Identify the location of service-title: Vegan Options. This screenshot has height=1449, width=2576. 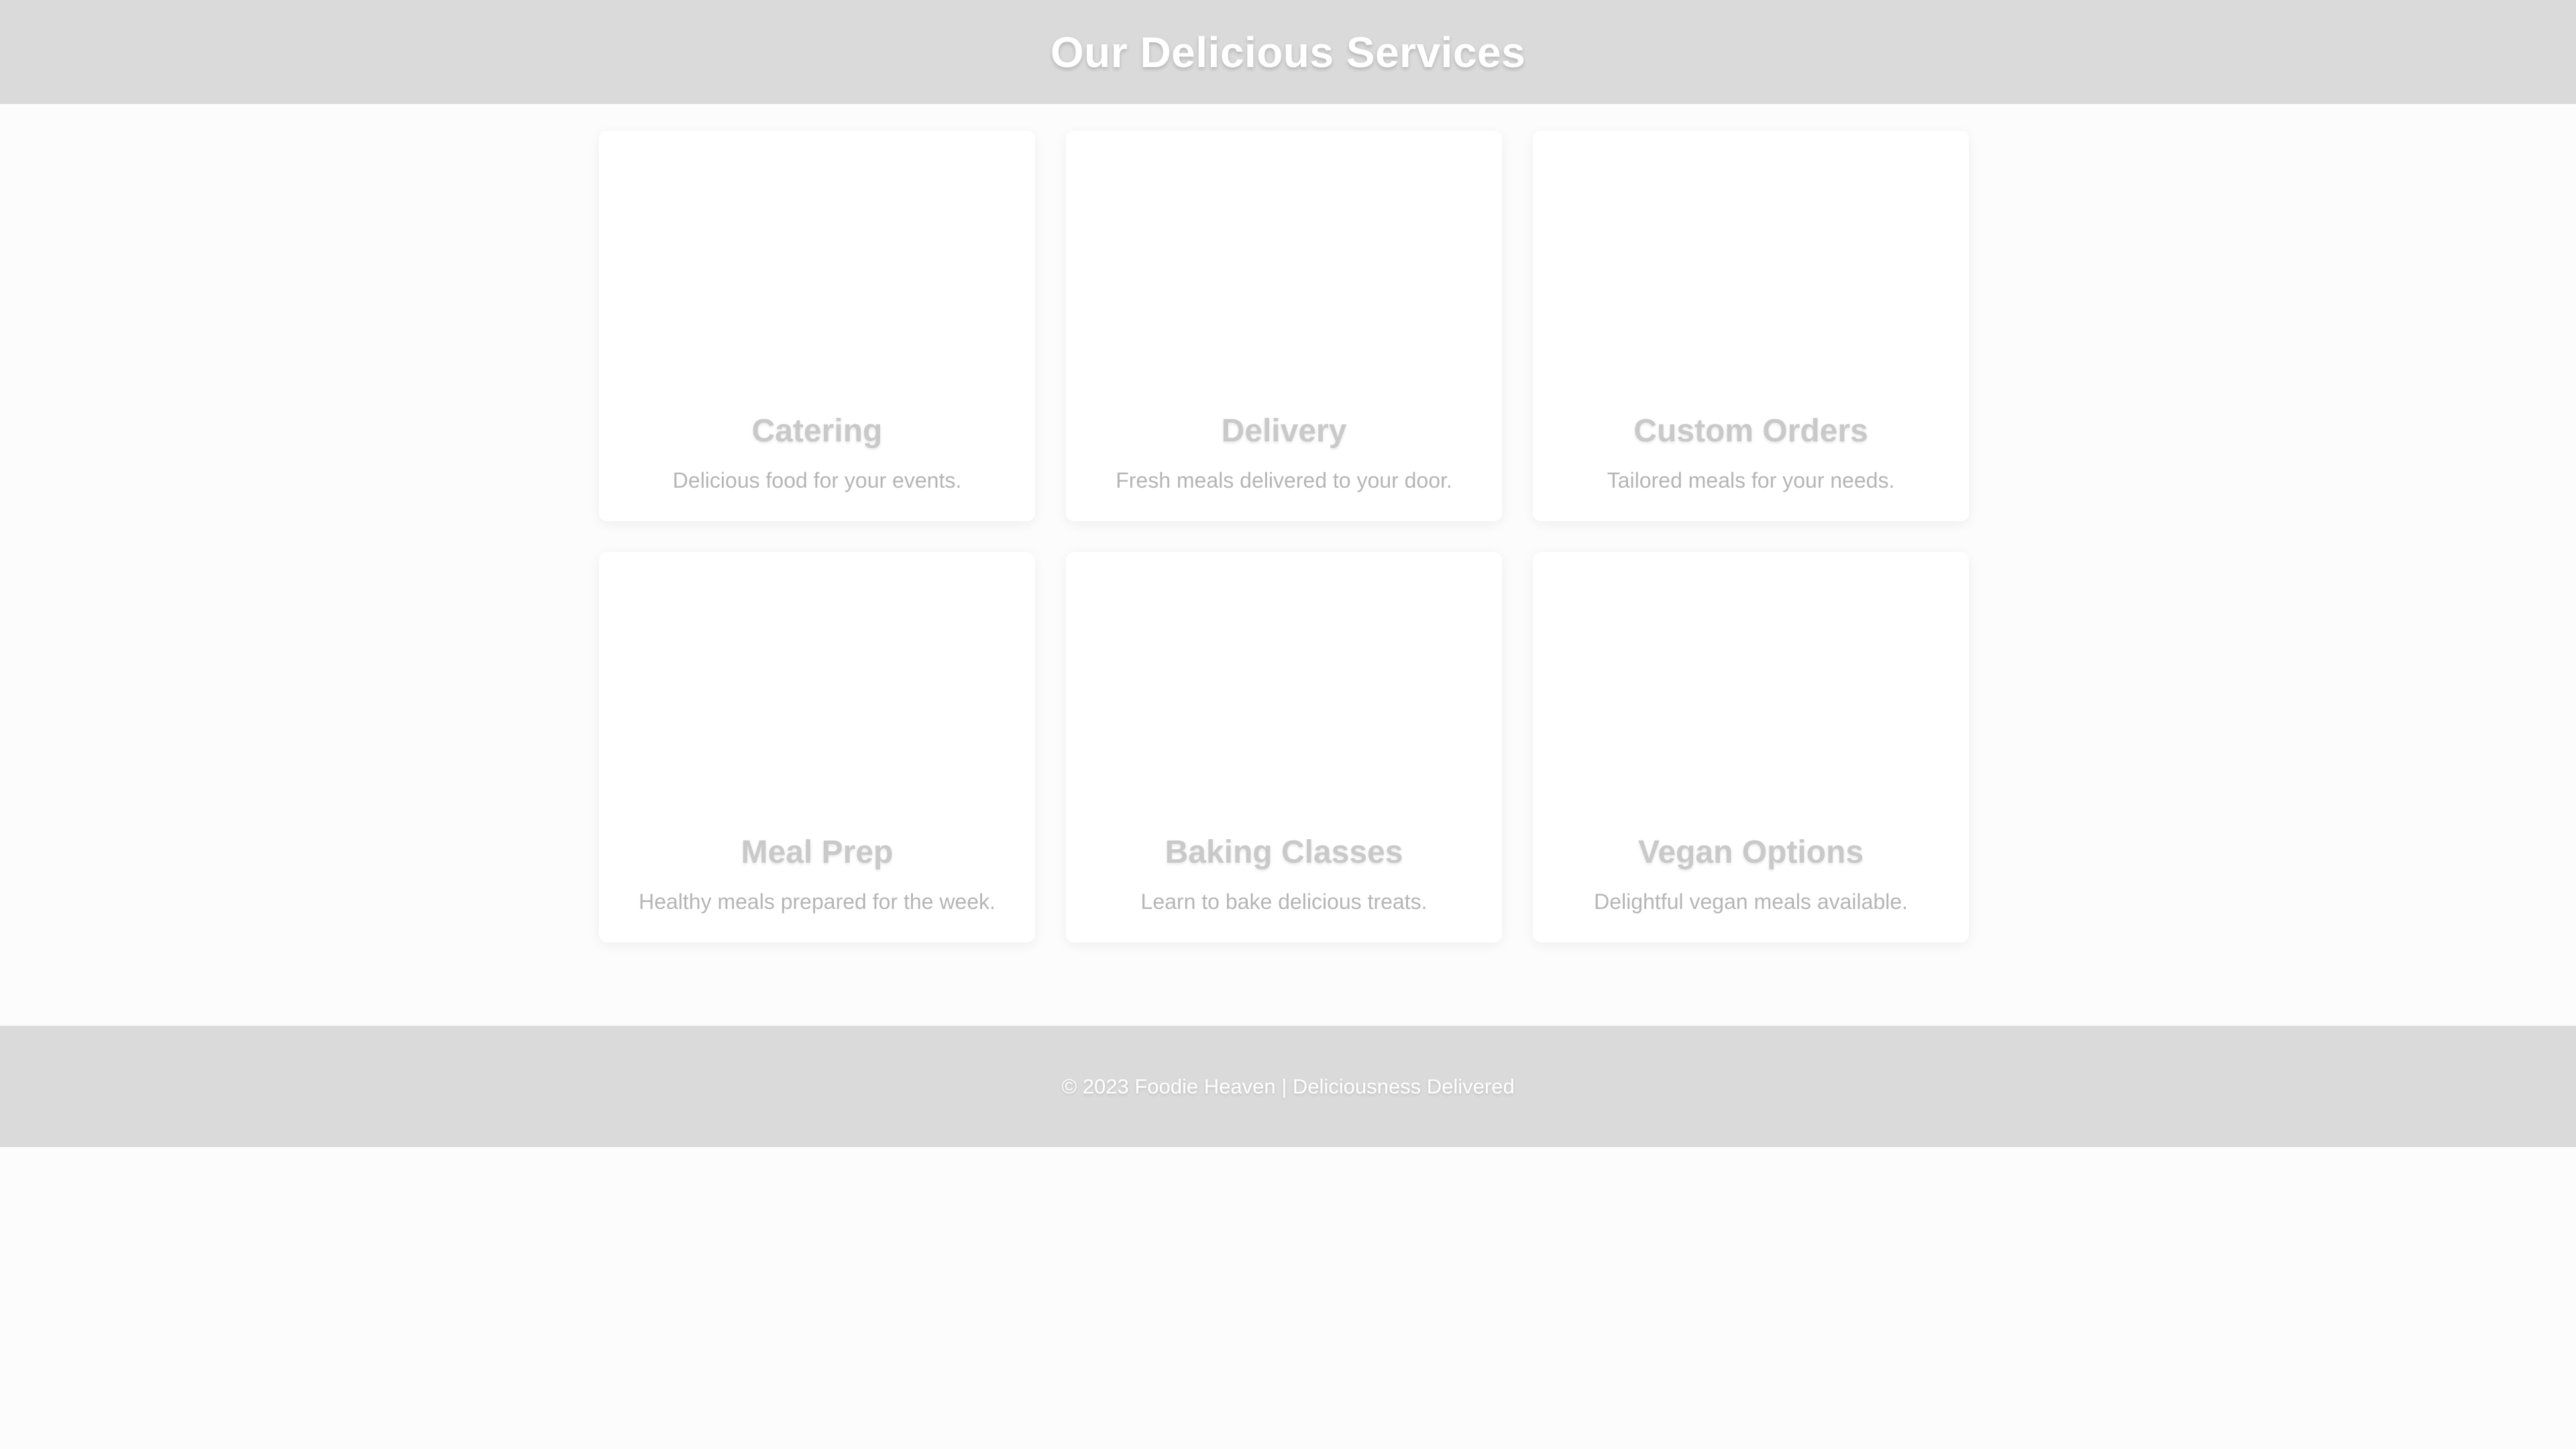
(1751, 852).